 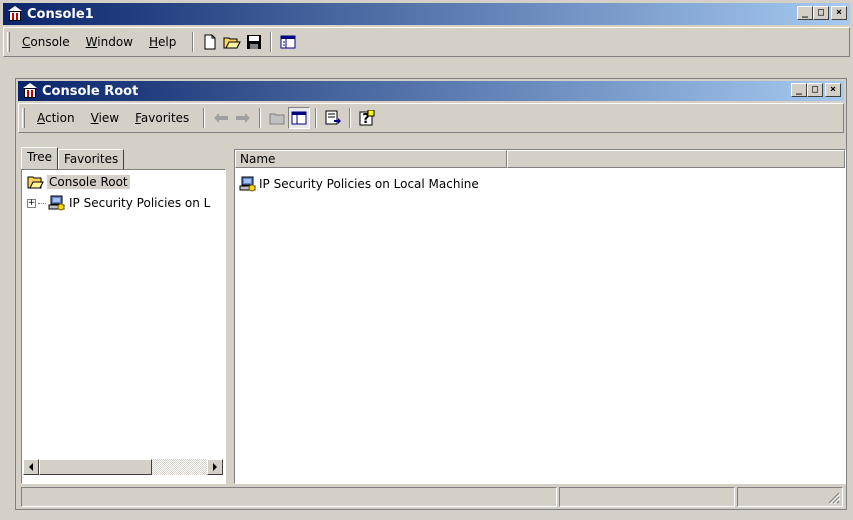 What do you see at coordinates (8, 42) in the screenshot?
I see `menubar-grip` at bounding box center [8, 42].